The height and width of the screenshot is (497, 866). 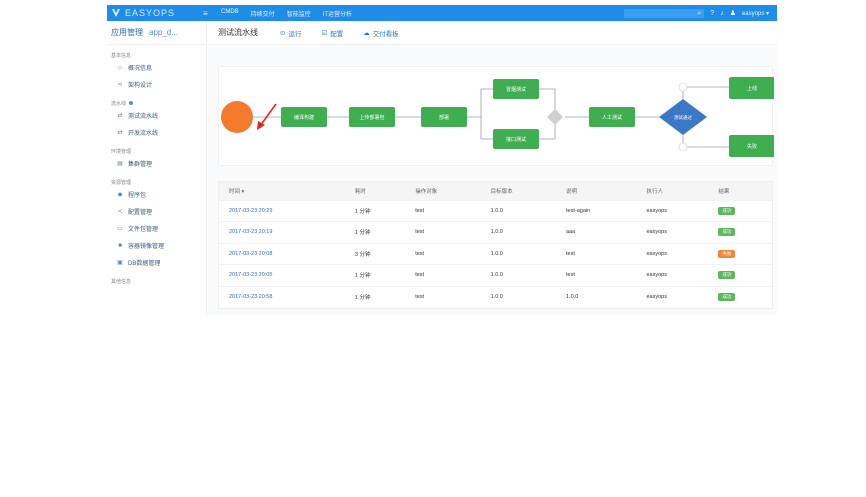 I want to click on cell-duration: 3 分钟, so click(x=375, y=253).